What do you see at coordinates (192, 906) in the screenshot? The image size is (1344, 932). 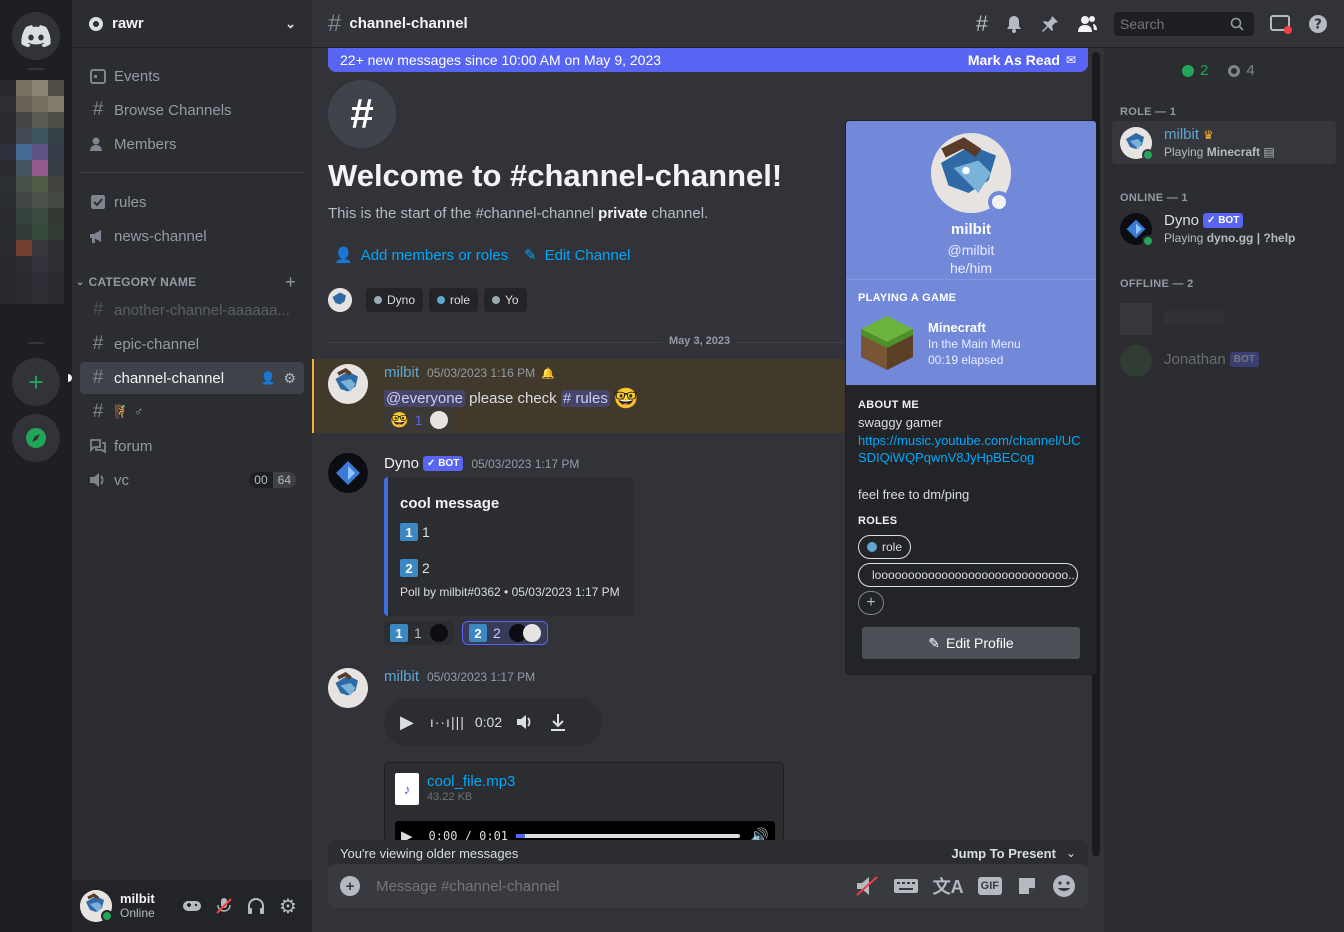 I see `activity-gamepad-icon` at bounding box center [192, 906].